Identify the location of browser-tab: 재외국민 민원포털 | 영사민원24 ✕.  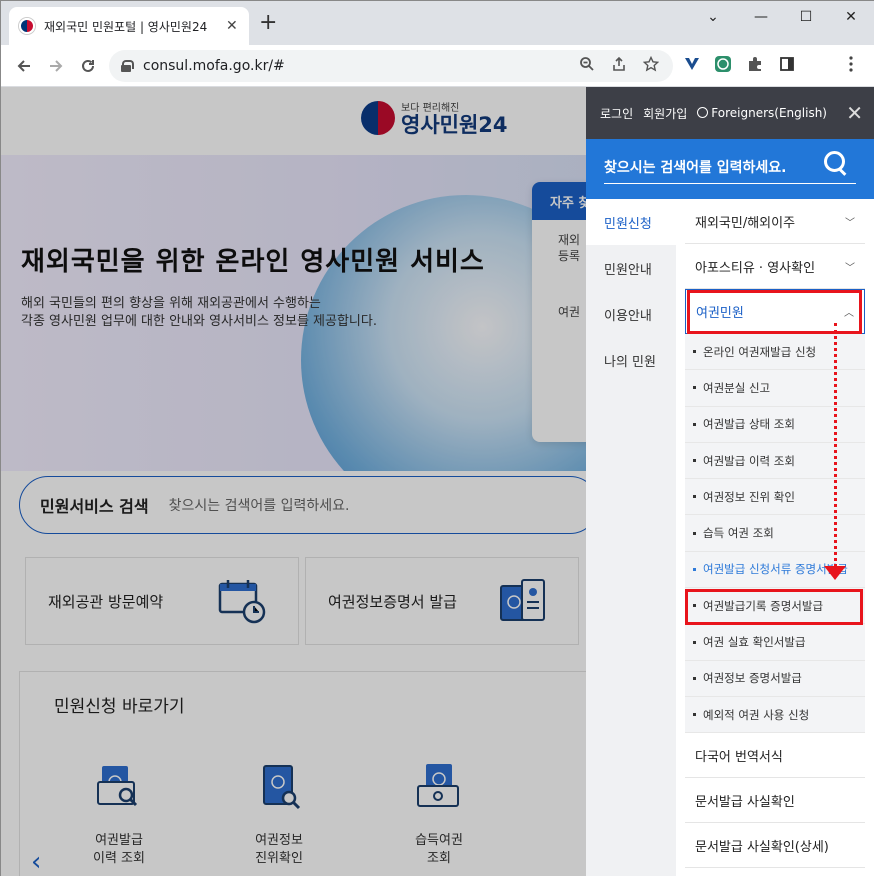
(129, 26).